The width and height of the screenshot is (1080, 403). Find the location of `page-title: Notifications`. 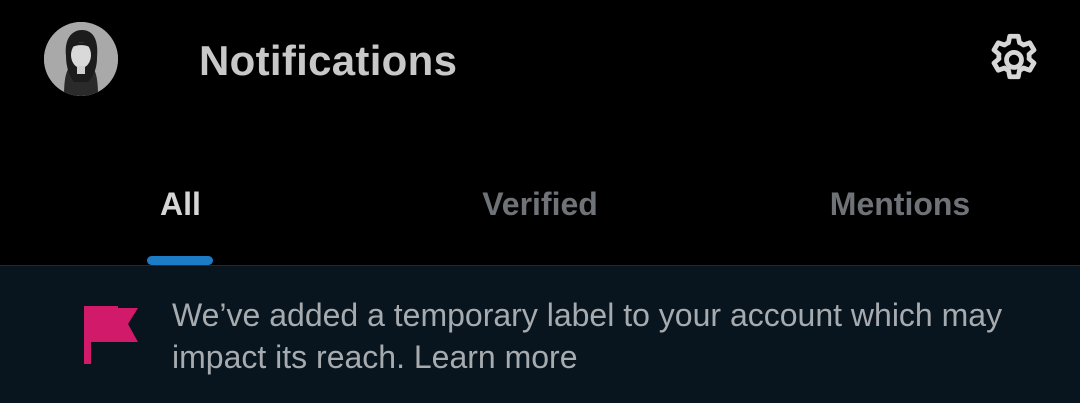

page-title: Notifications is located at coordinates (328, 60).